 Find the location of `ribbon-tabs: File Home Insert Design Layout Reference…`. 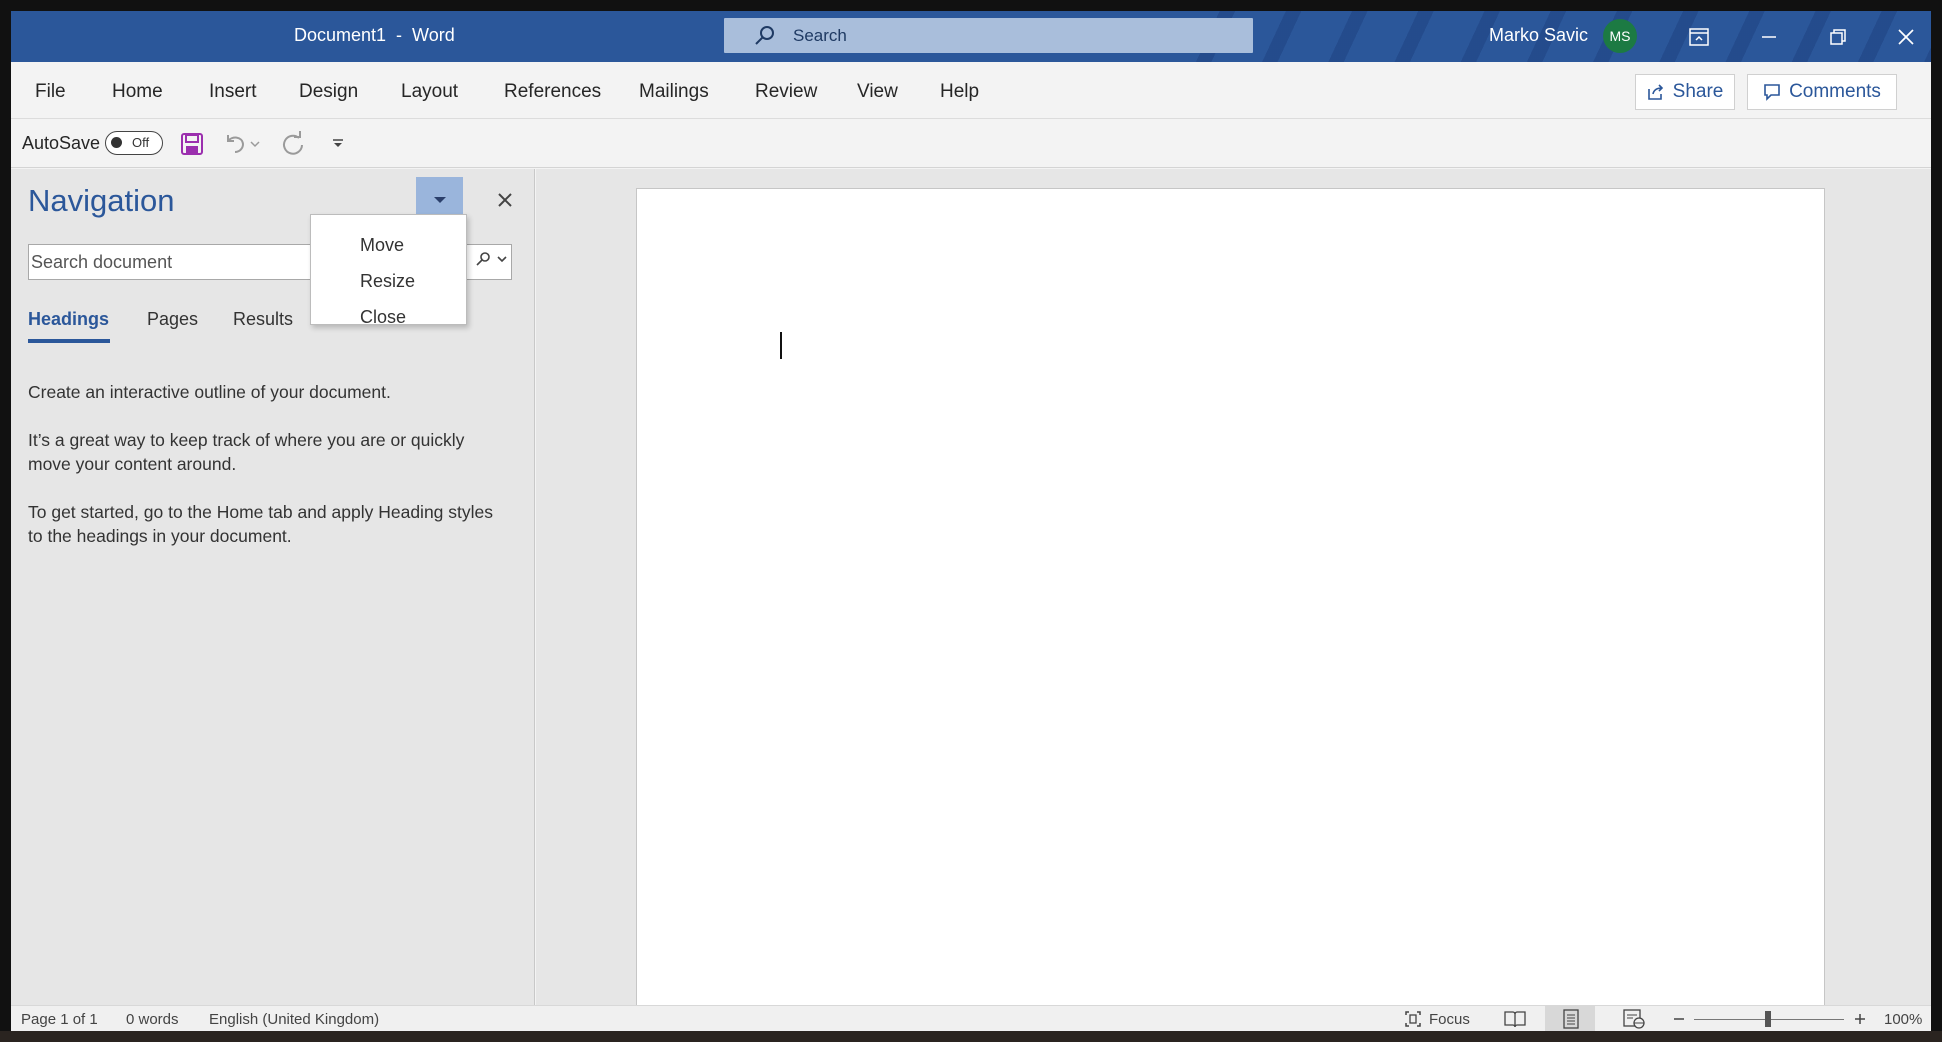

ribbon-tabs: File Home Insert Design Layout Reference… is located at coordinates (971, 90).